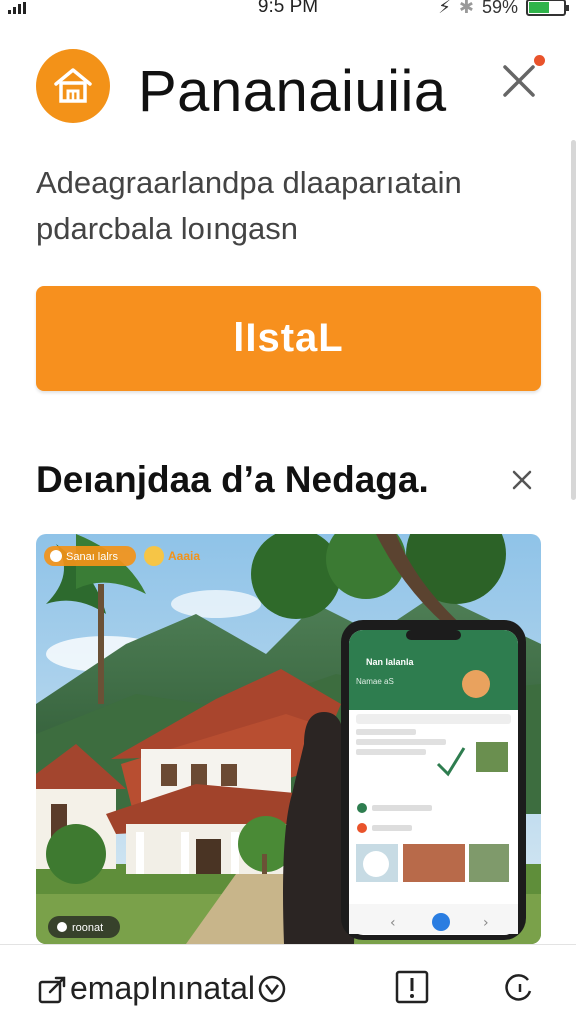 Image resolution: width=576 pixels, height=1024 pixels. I want to click on close-section-button, so click(522, 480).